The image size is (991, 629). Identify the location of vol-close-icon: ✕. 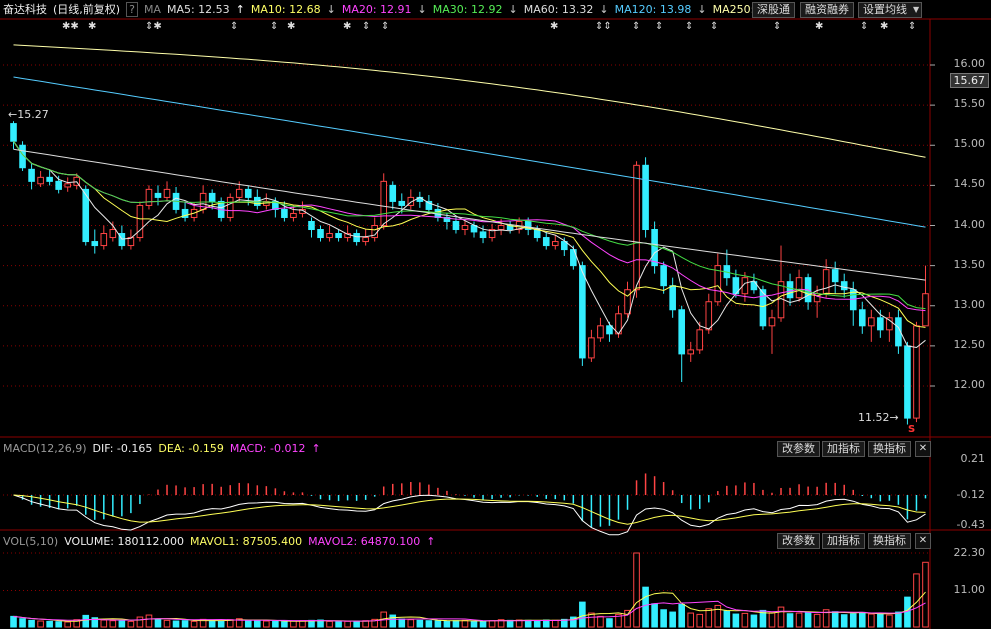
(923, 541).